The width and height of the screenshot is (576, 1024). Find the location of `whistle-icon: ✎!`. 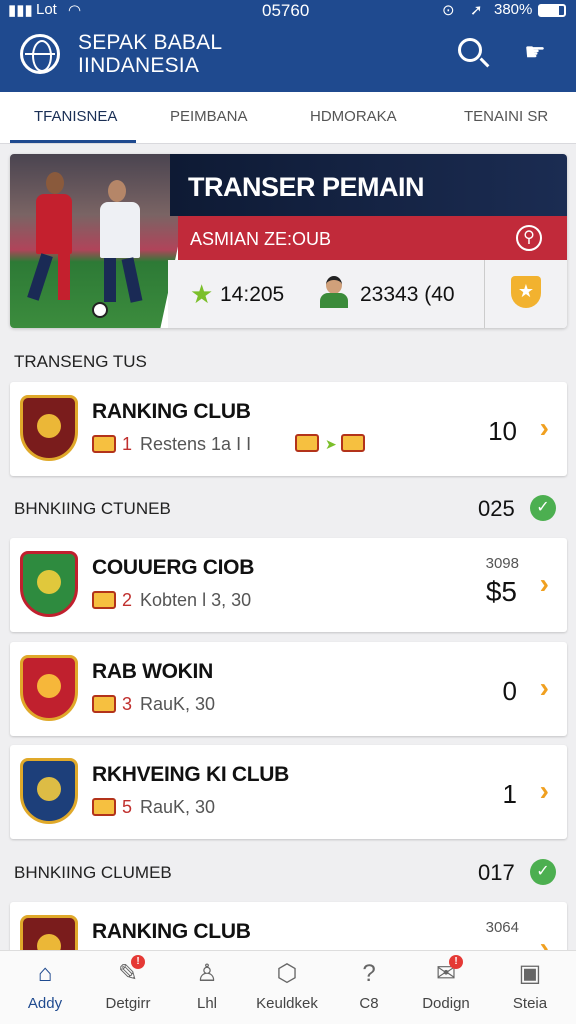

whistle-icon: ✎! is located at coordinates (129, 972).